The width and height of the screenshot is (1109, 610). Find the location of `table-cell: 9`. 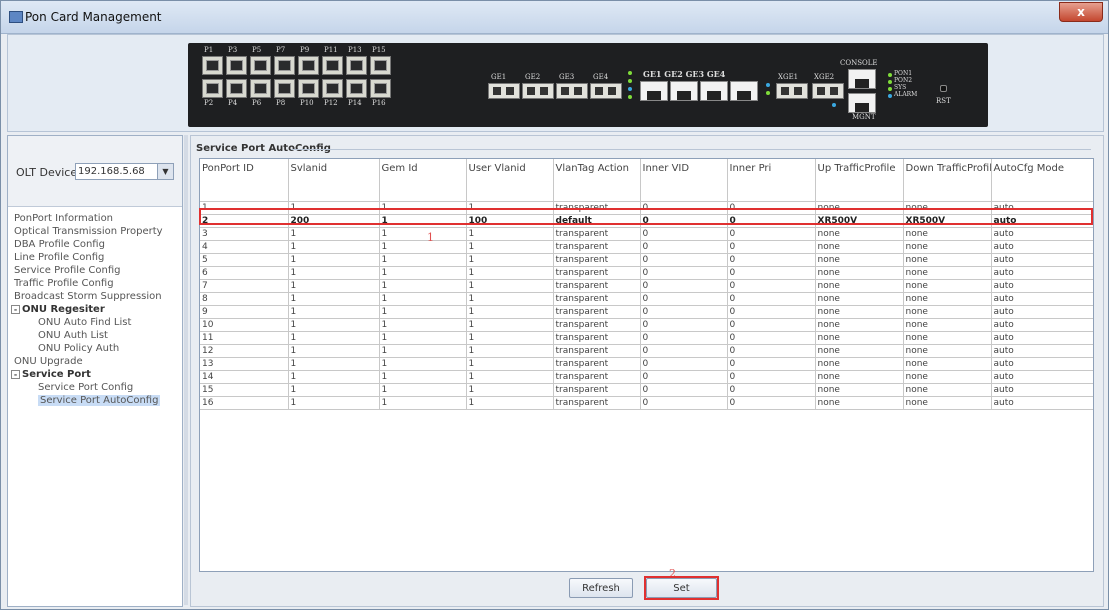

table-cell: 9 is located at coordinates (244, 312).